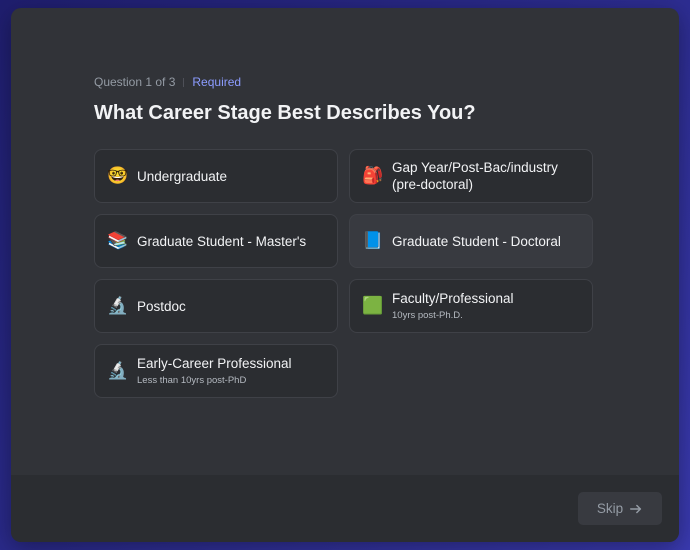 The width and height of the screenshot is (690, 550). Describe the element at coordinates (118, 175) in the screenshot. I see `nerd-face-icon: 🤓` at that location.